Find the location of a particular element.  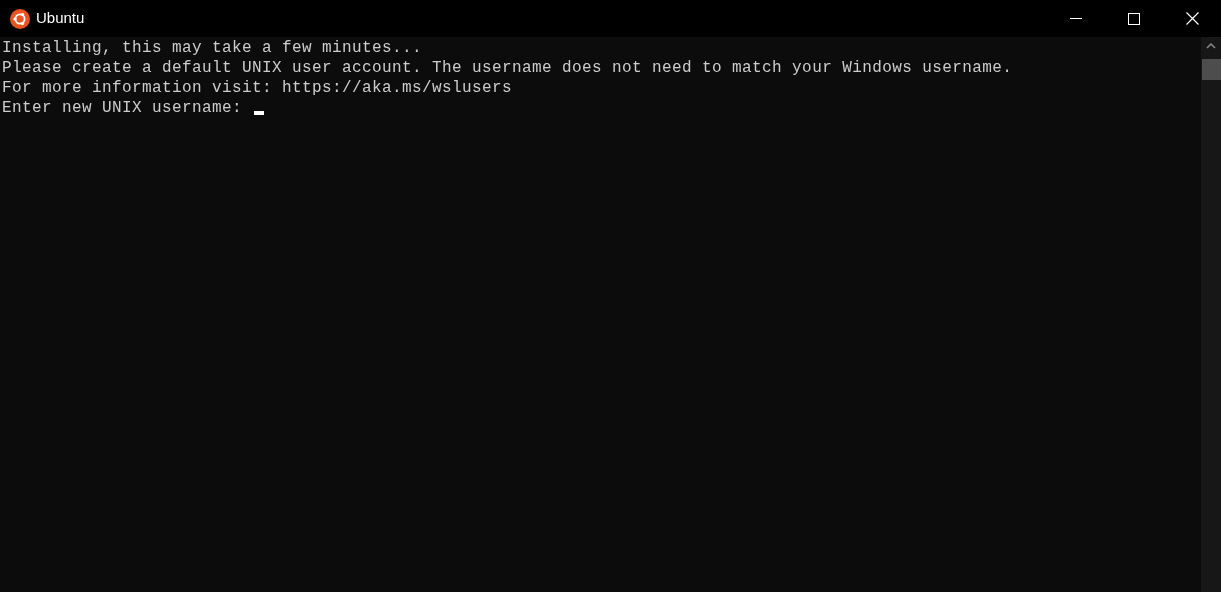

close-icon is located at coordinates (1192, 18).